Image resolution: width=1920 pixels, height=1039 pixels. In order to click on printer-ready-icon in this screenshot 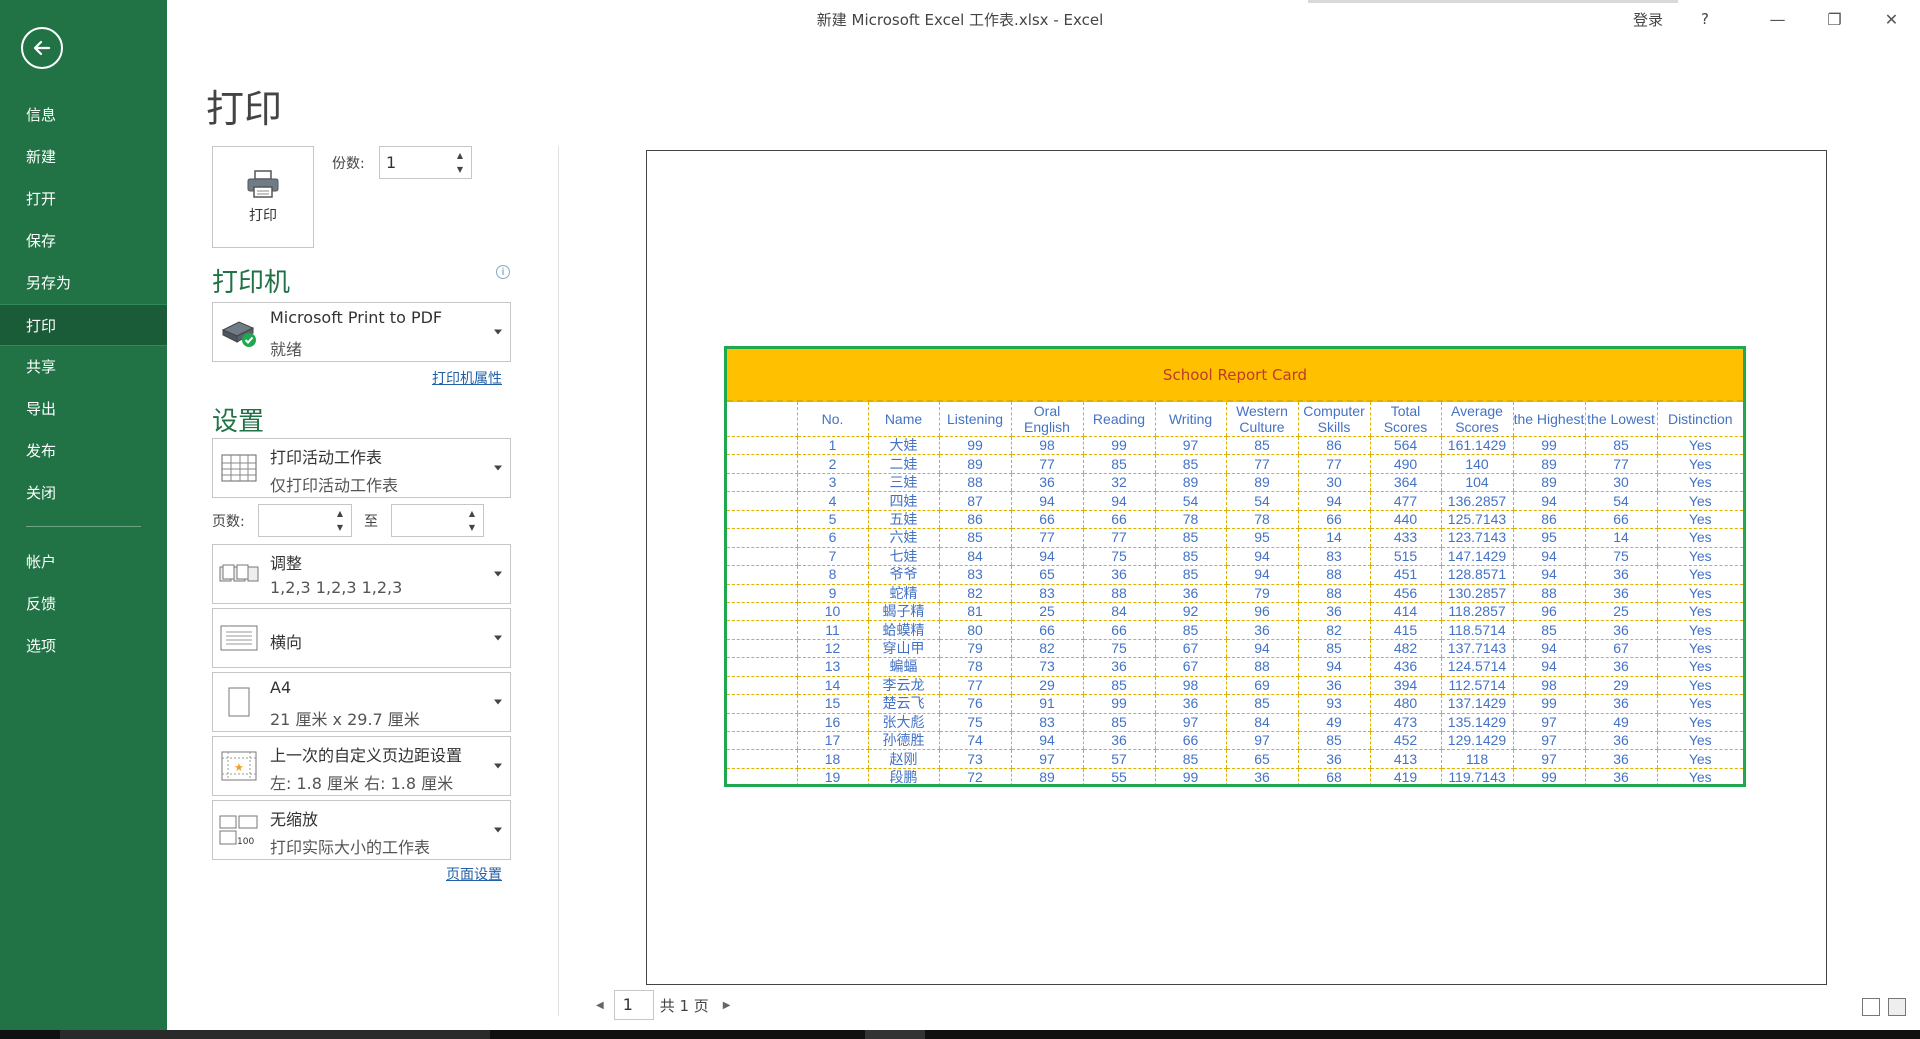, I will do `click(238, 334)`.